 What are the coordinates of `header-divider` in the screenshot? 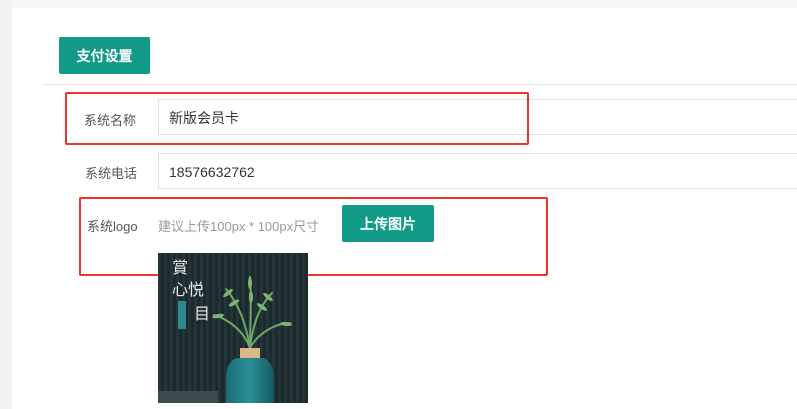 It's located at (420, 84).